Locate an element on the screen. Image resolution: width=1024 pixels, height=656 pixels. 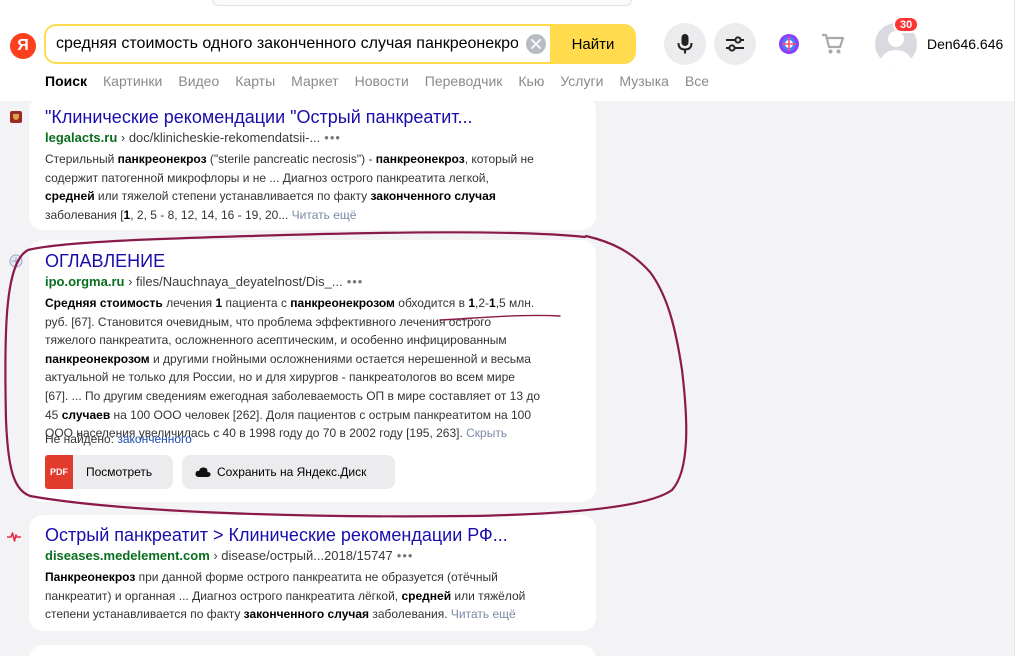
not-found-term-link: законченного is located at coordinates (154, 439).